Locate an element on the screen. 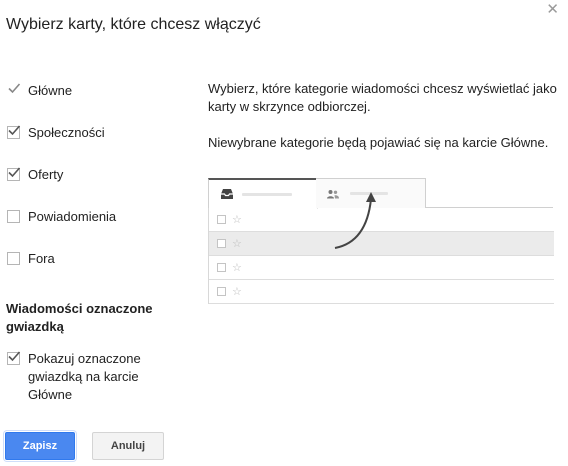  illustration-tab-primary is located at coordinates (263, 193).